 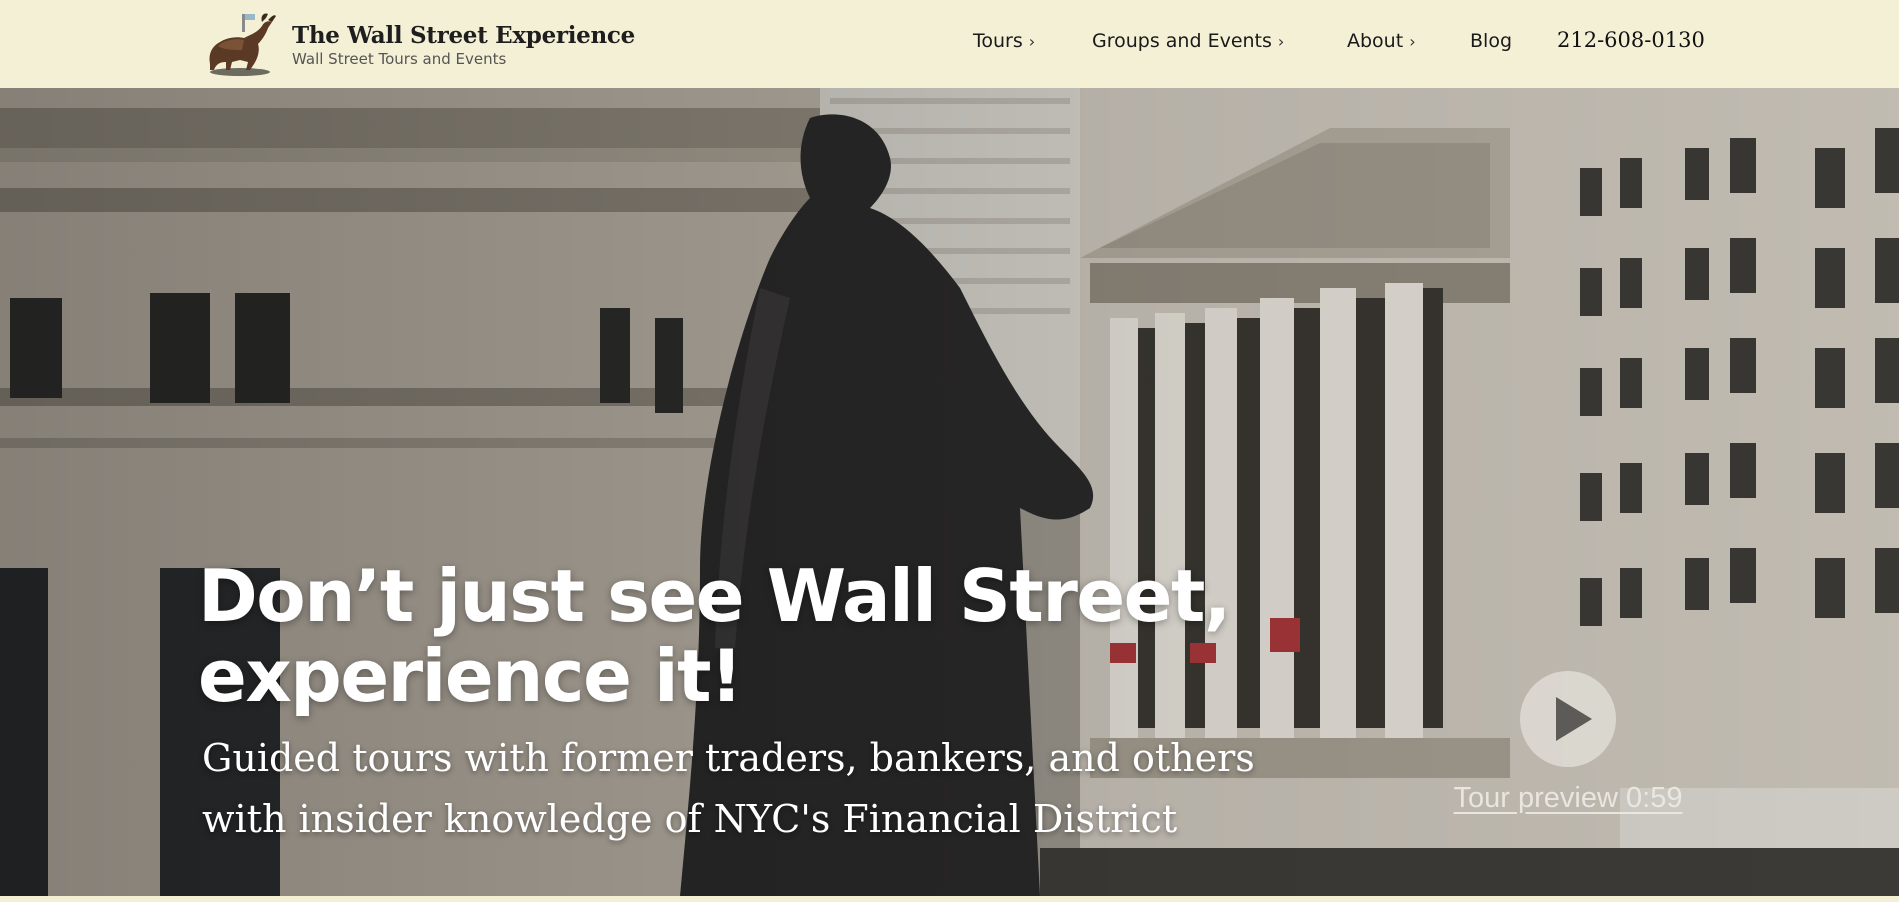 I want to click on nav-tours: Tours ›, so click(x=1004, y=41).